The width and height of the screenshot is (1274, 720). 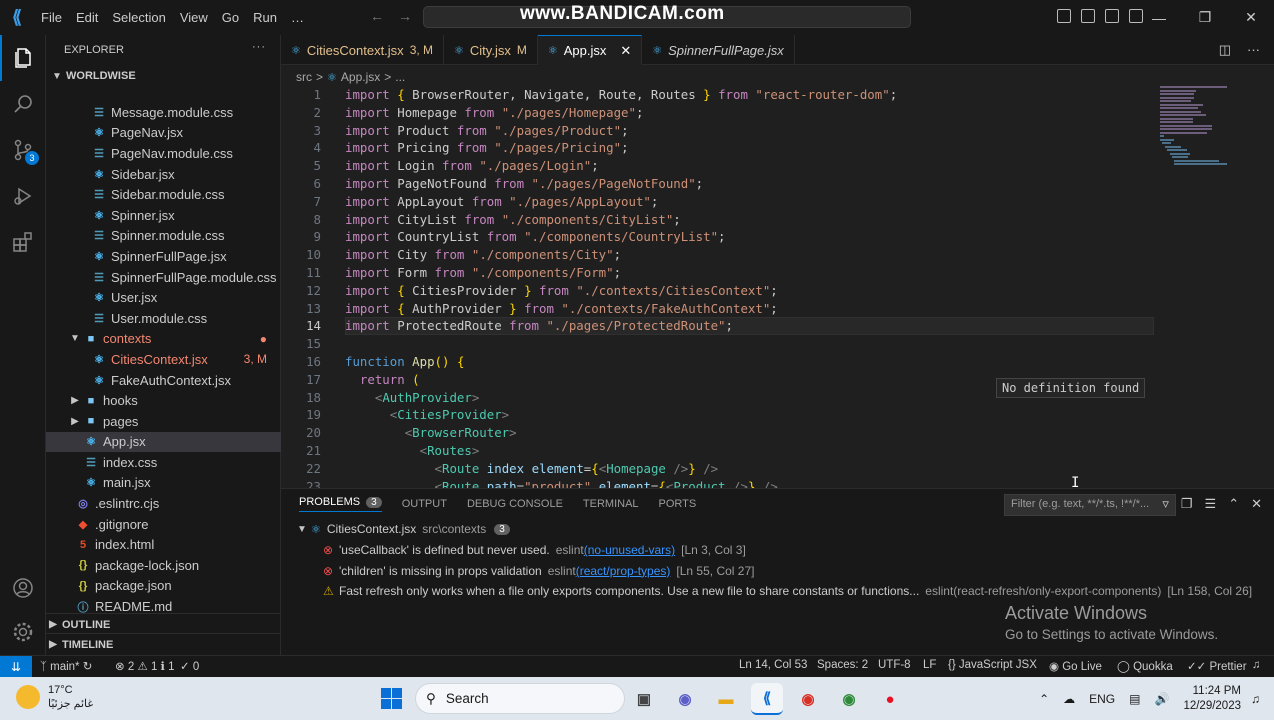 I want to click on settings-gear-icon, so click(x=23, y=632).